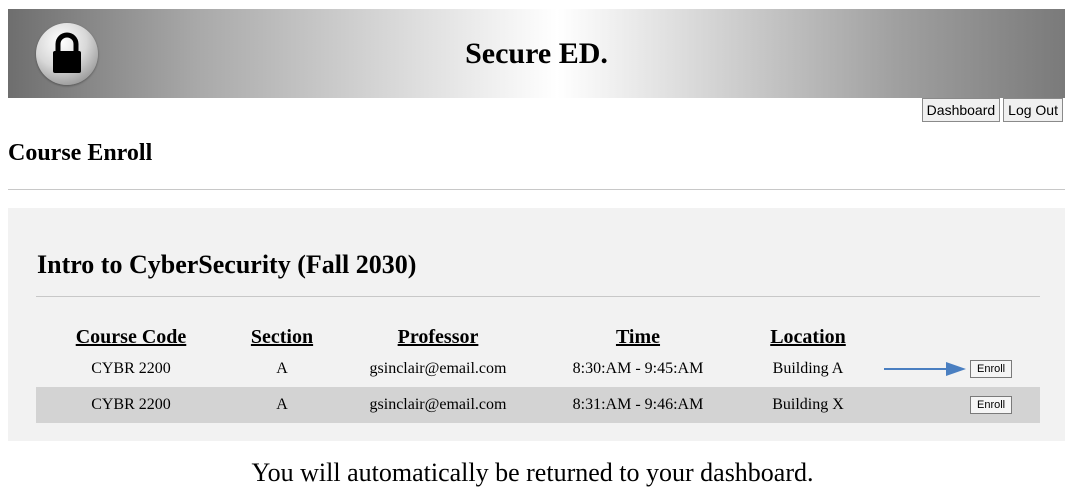  What do you see at coordinates (638, 405) in the screenshot?
I see `time-cell: 8:31:AM - 9:46:AM` at bounding box center [638, 405].